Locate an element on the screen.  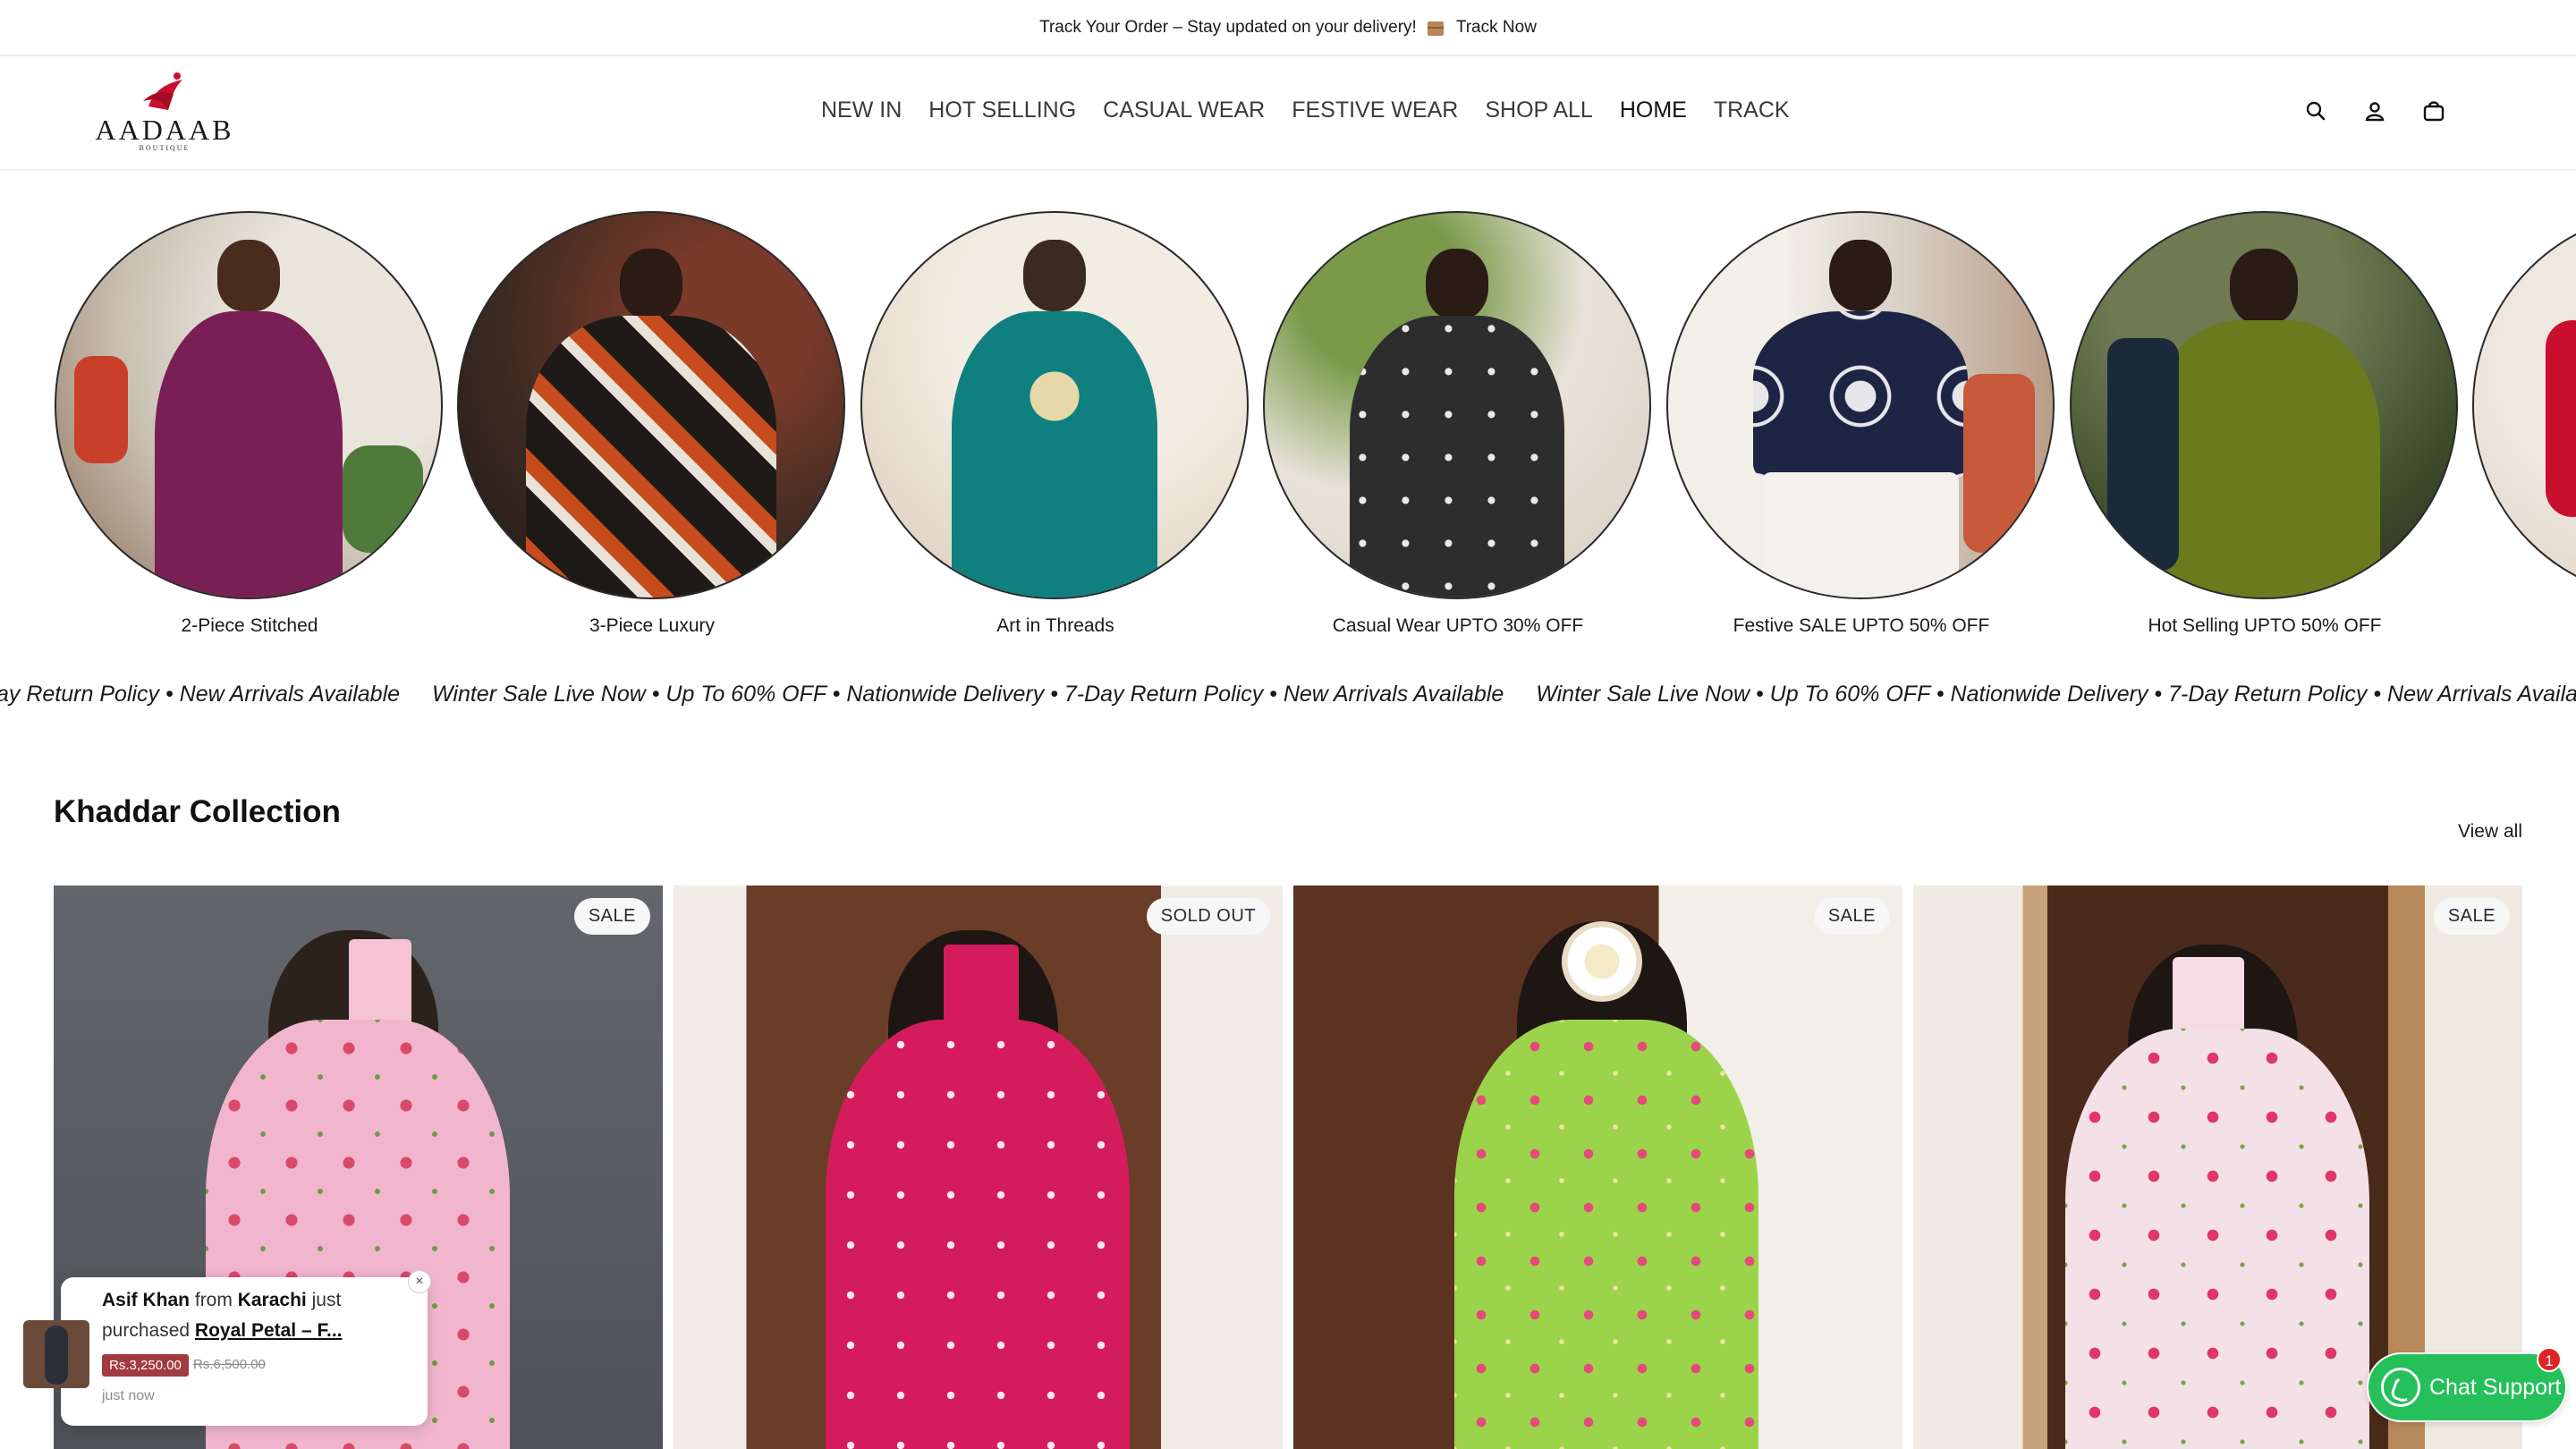
cart-icon is located at coordinates (2433, 110).